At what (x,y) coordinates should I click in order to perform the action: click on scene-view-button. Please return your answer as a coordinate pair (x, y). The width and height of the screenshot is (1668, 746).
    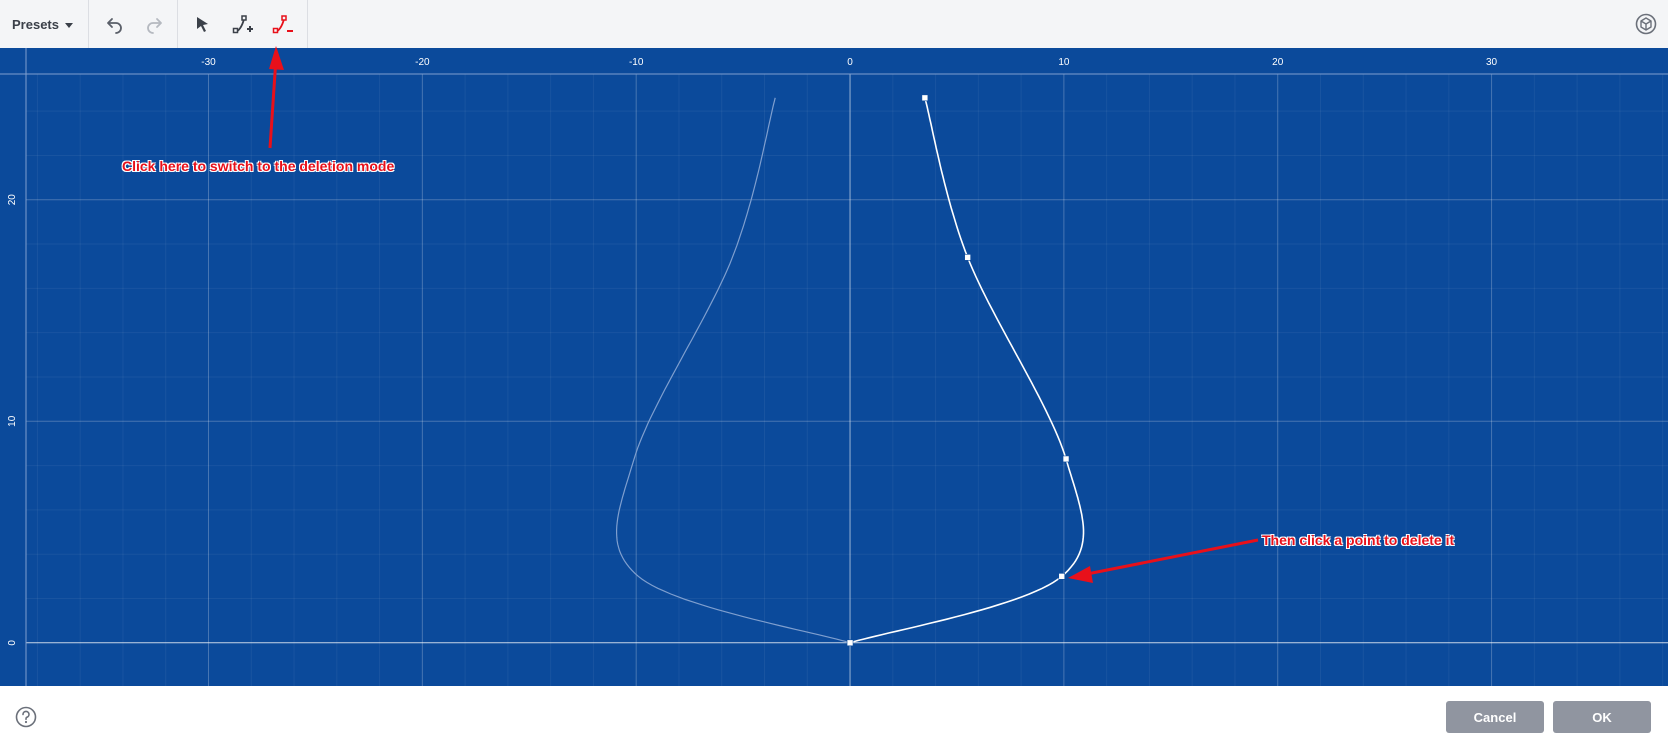
    Looking at the image, I should click on (1646, 24).